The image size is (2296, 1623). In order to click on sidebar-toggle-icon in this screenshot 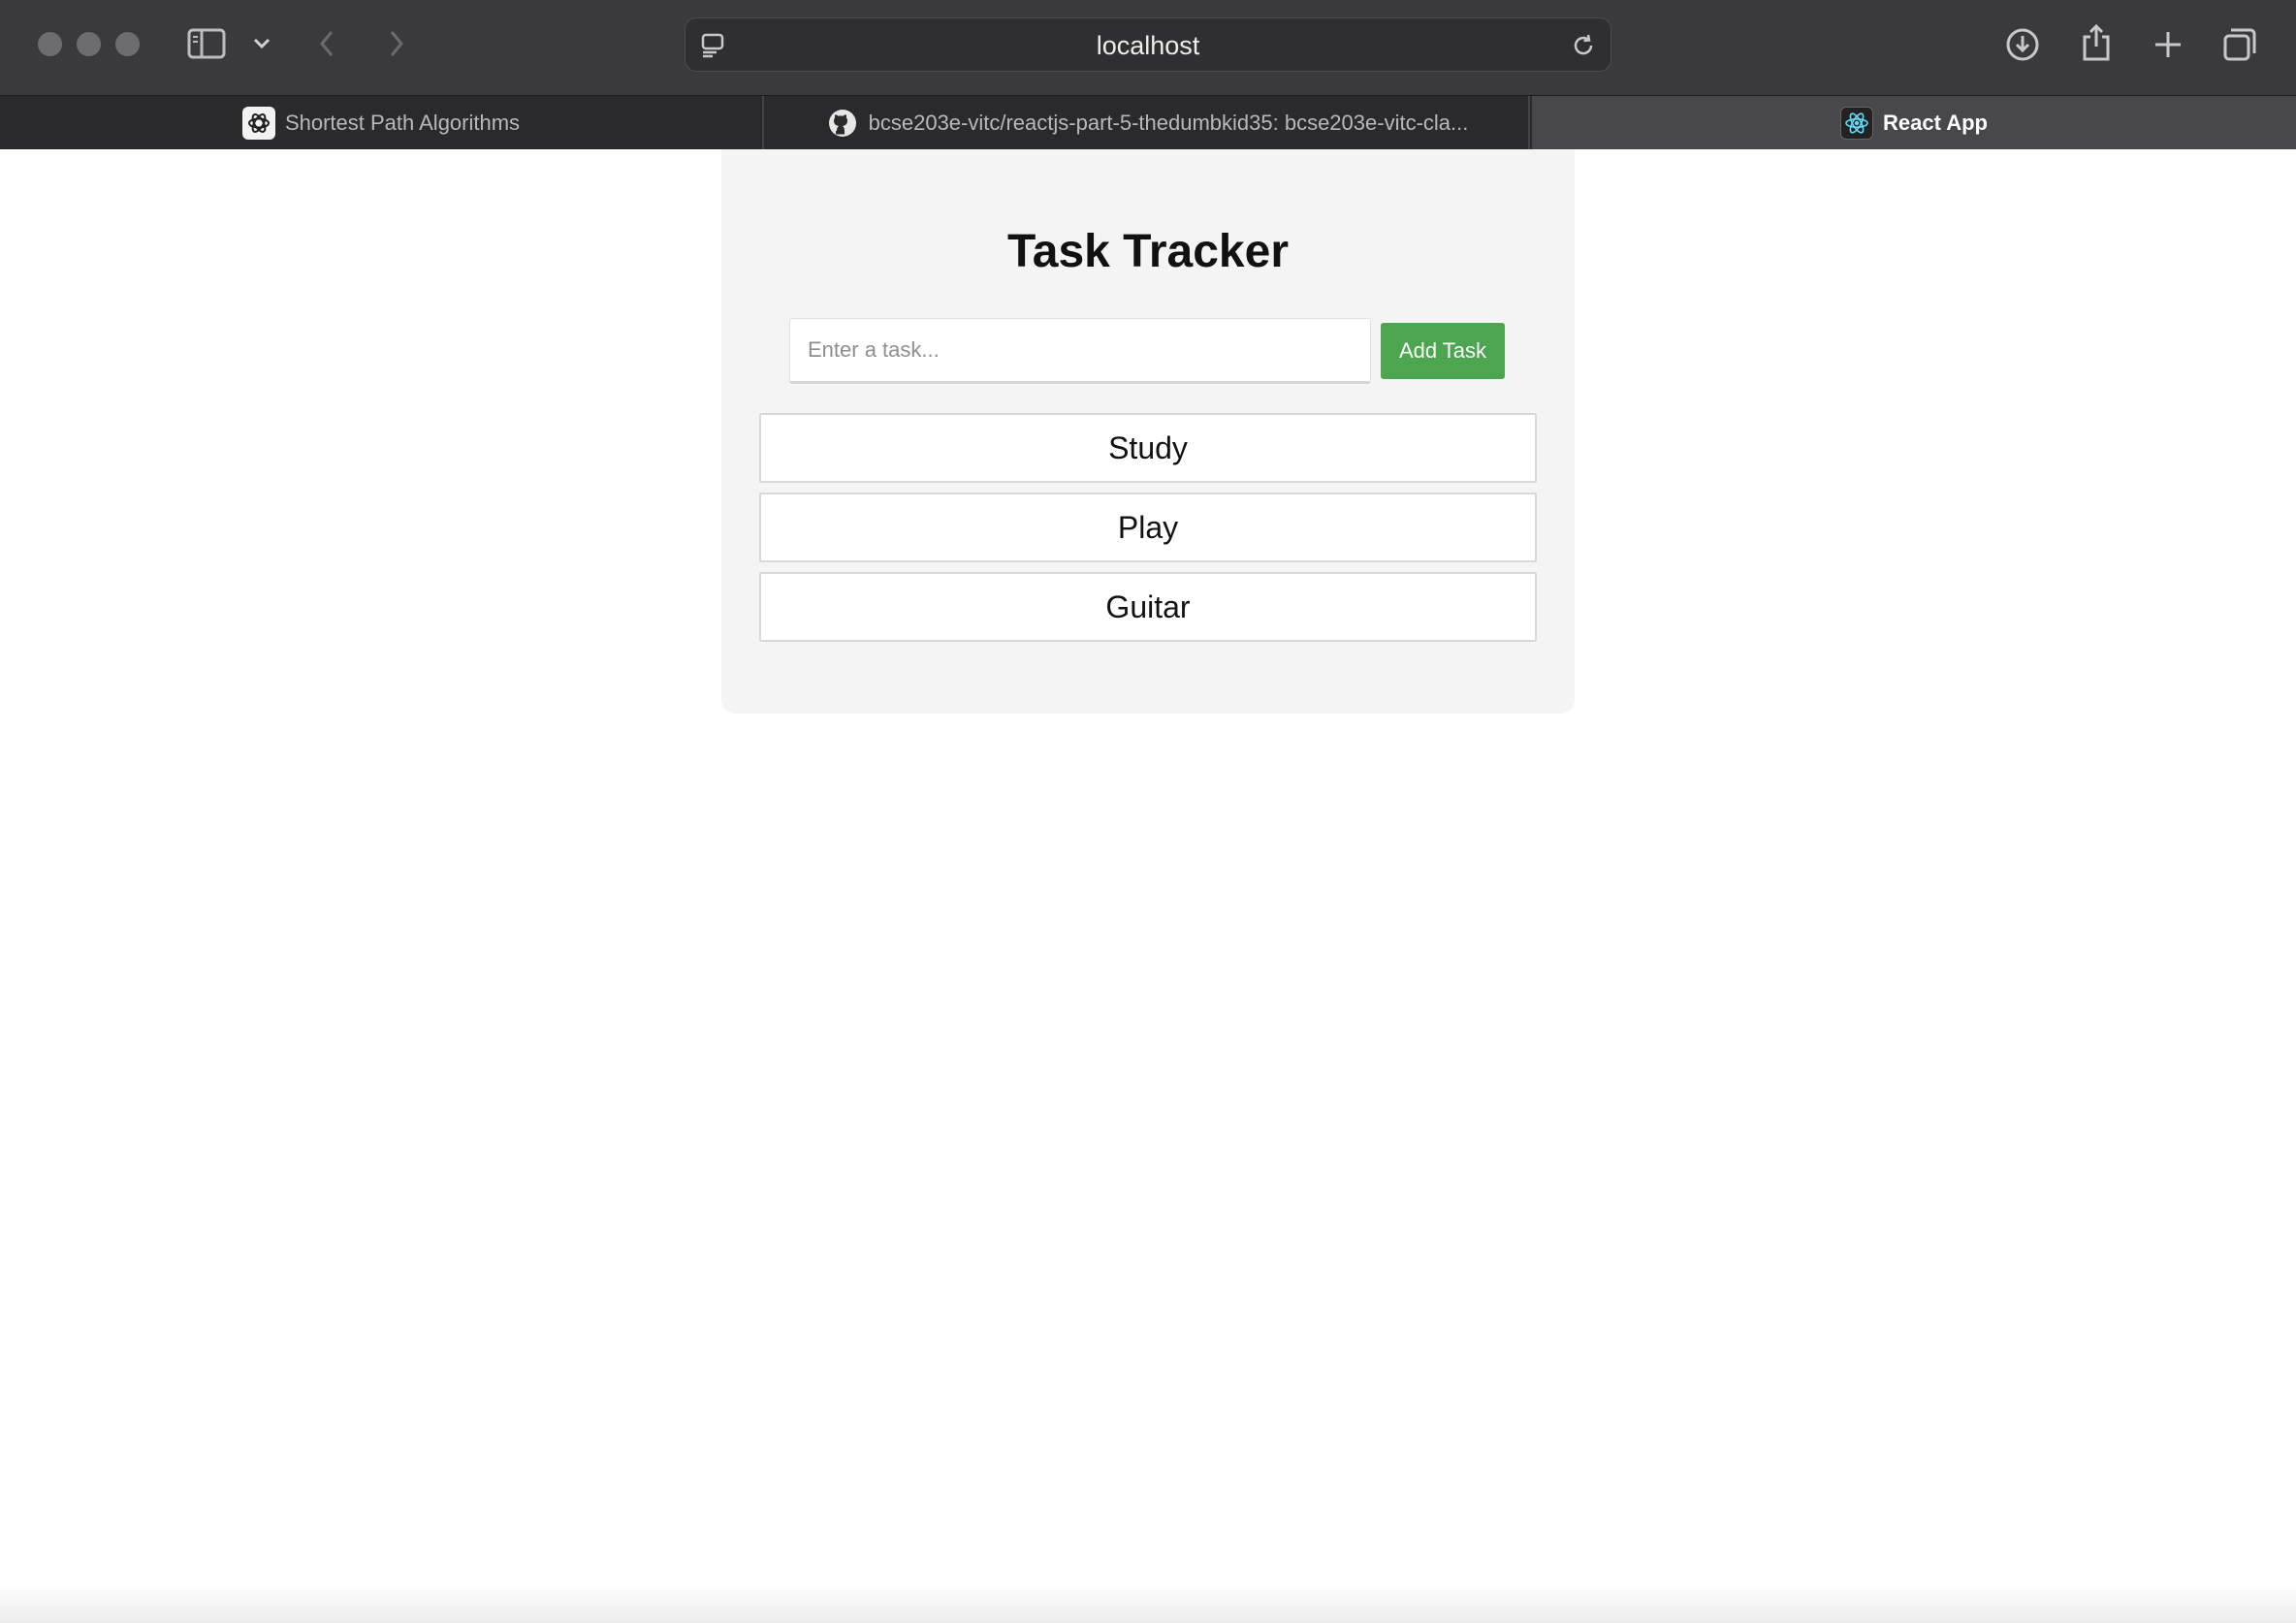, I will do `click(206, 43)`.